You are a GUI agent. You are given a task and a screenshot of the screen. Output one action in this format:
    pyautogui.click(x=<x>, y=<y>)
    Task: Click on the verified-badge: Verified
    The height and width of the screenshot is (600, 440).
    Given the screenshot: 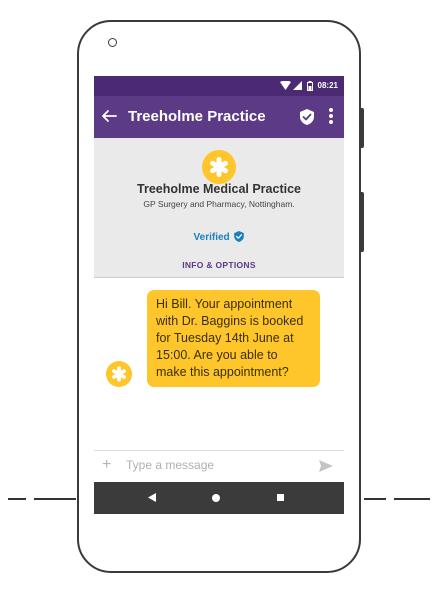 What is the action you would take?
    pyautogui.click(x=219, y=237)
    